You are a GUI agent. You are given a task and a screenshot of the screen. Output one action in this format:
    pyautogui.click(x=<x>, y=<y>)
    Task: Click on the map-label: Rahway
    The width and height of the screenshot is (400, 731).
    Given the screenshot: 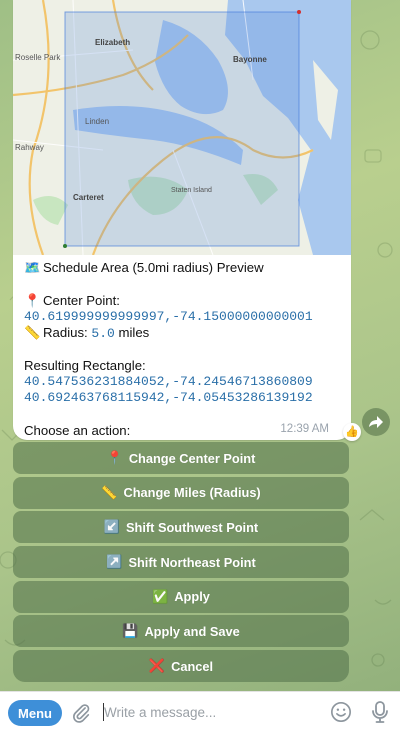 What is the action you would take?
    pyautogui.click(x=29, y=147)
    